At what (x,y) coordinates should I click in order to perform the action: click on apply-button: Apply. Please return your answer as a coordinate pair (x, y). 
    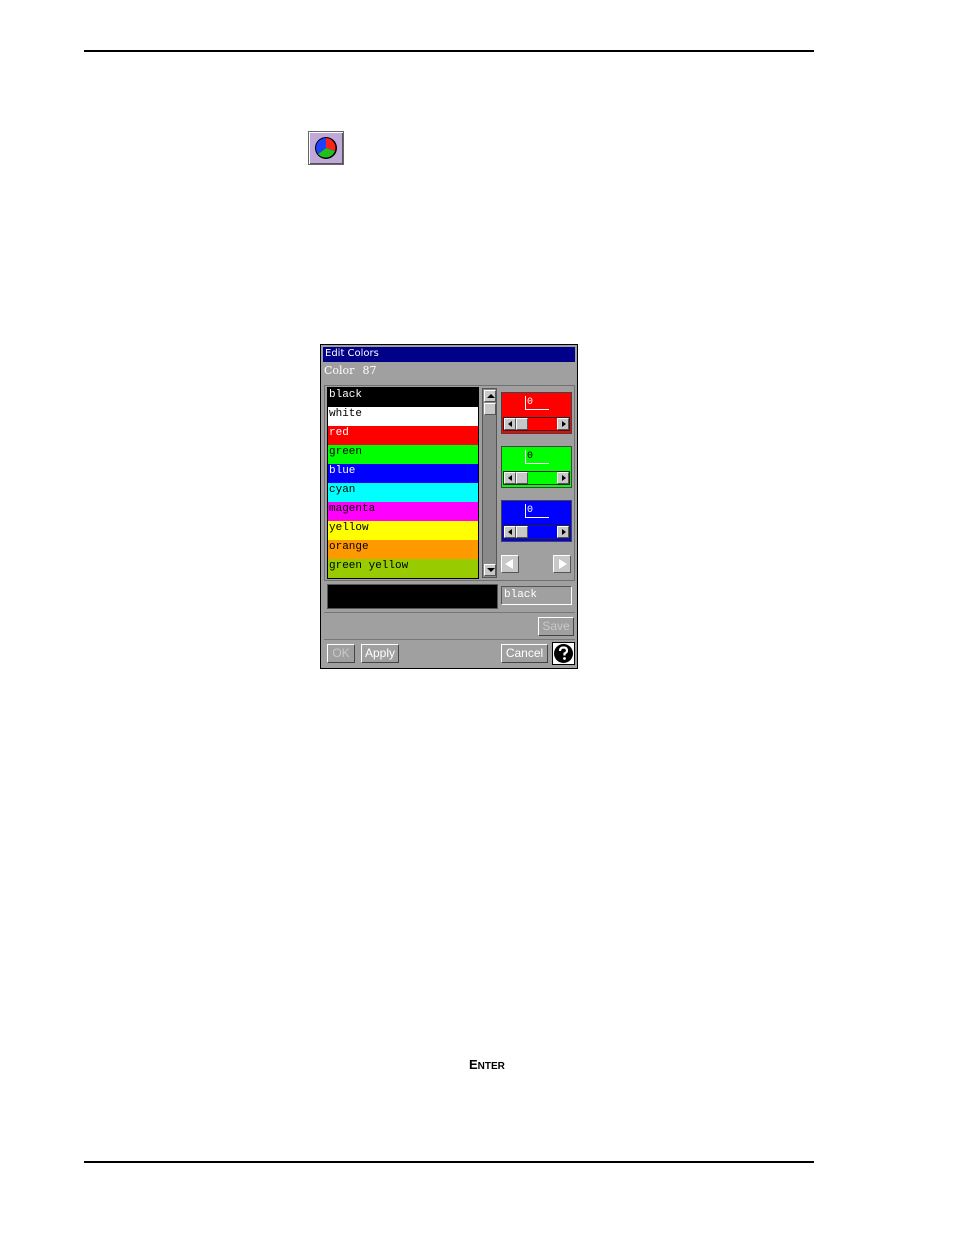
    Looking at the image, I should click on (380, 653).